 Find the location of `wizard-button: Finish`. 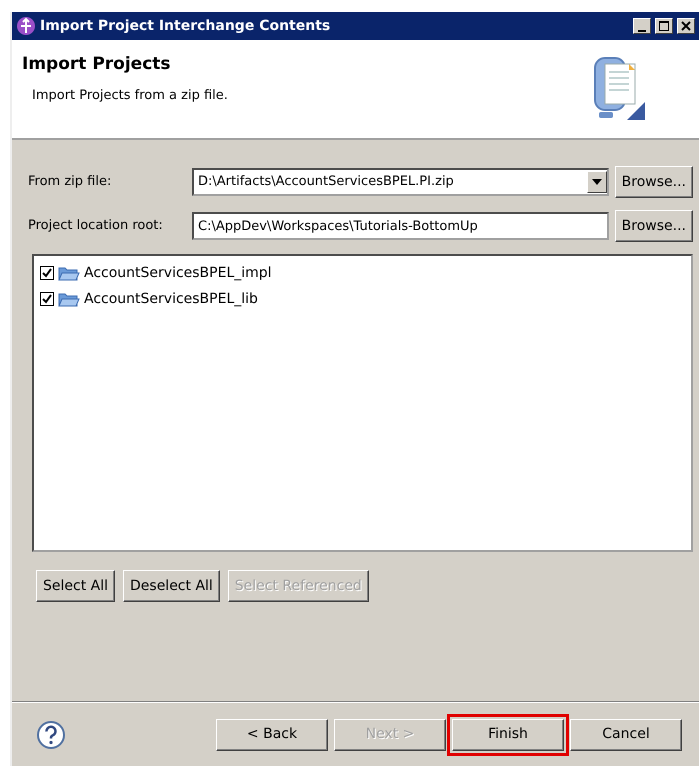

wizard-button: Finish is located at coordinates (508, 734).